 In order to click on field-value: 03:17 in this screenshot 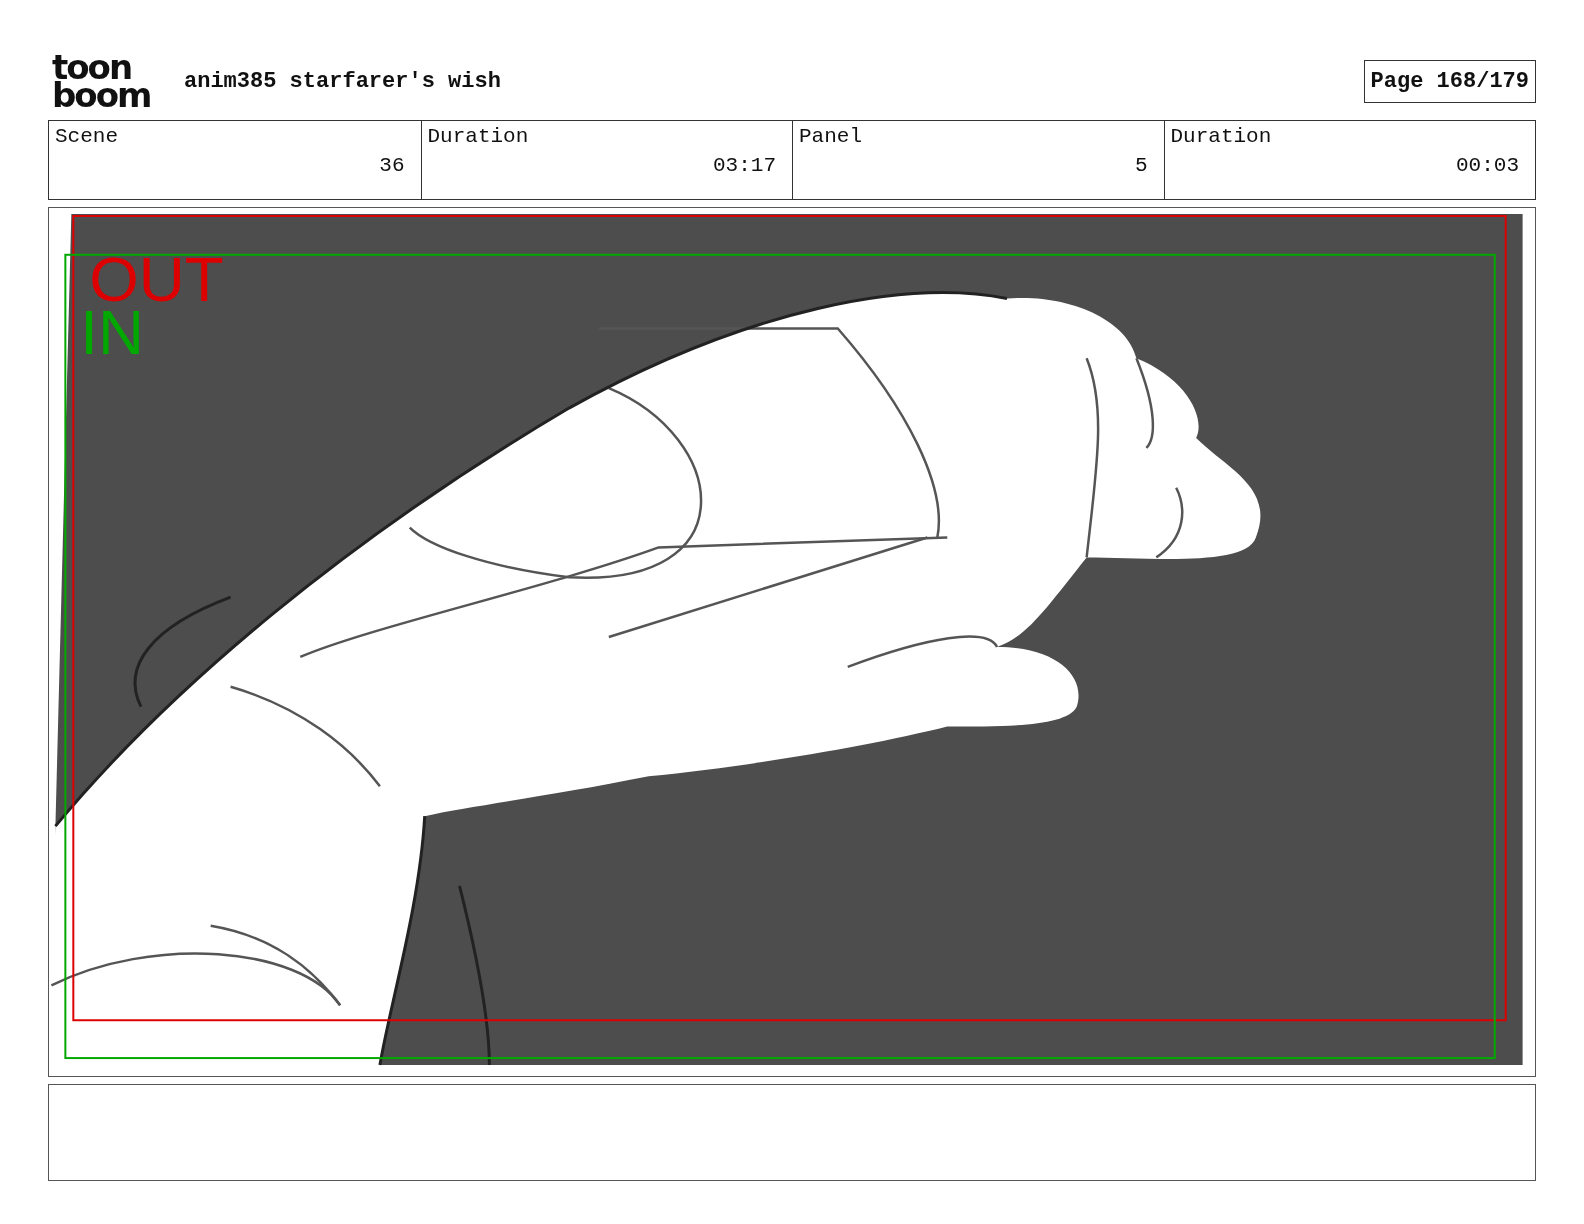, I will do `click(744, 165)`.